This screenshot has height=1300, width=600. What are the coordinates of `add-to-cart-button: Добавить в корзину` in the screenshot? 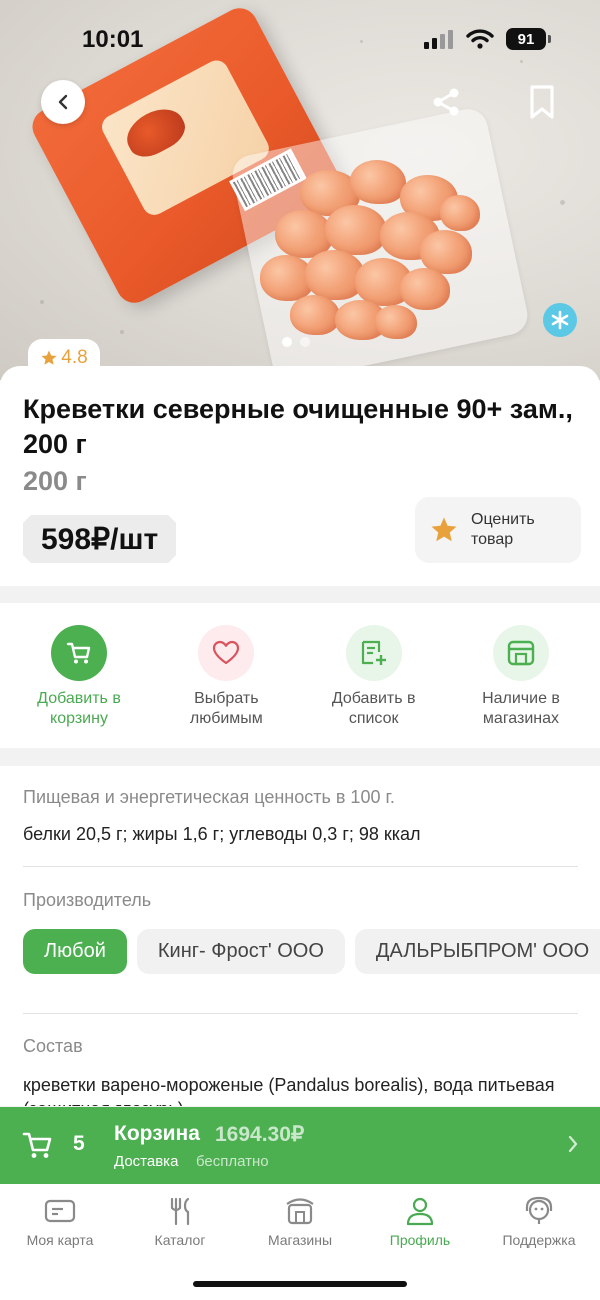 It's located at (79, 686).